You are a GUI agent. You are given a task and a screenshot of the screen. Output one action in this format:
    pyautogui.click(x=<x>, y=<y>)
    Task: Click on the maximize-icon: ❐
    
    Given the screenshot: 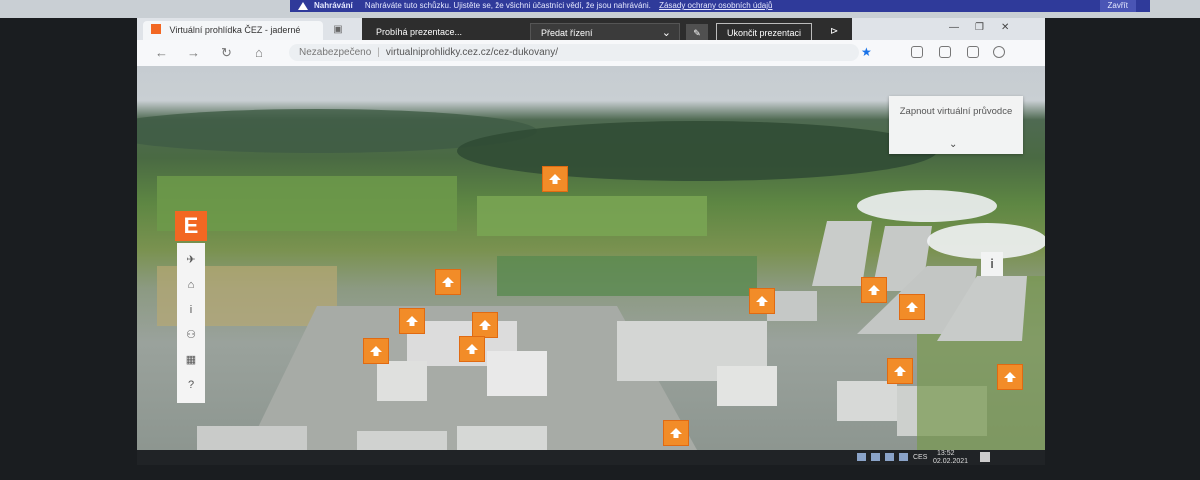 What is the action you would take?
    pyautogui.click(x=979, y=27)
    